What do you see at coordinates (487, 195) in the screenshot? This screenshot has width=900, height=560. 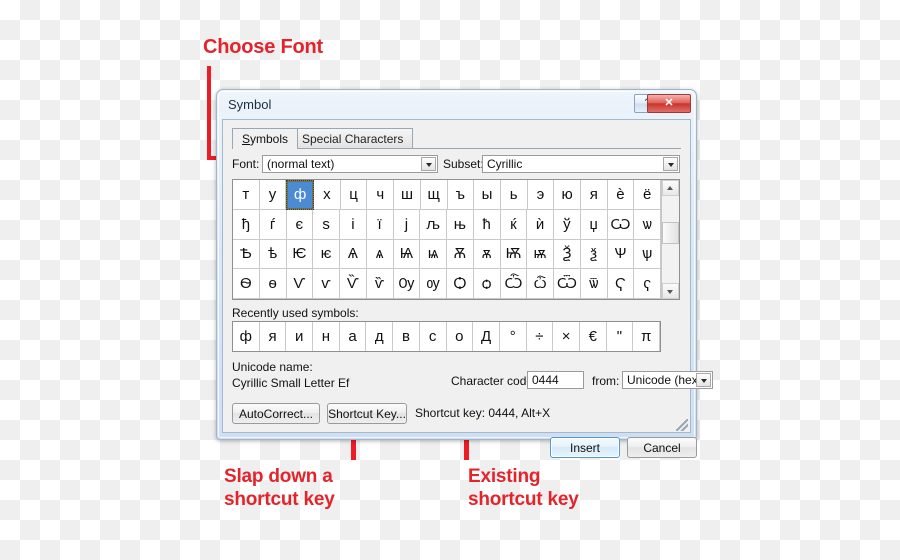 I see `symbol-cell: ы` at bounding box center [487, 195].